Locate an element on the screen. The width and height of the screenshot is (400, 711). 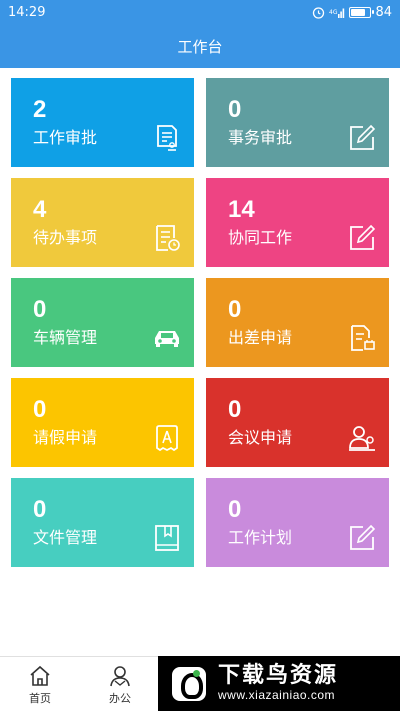
nav-label: 首页 is located at coordinates (40, 698).